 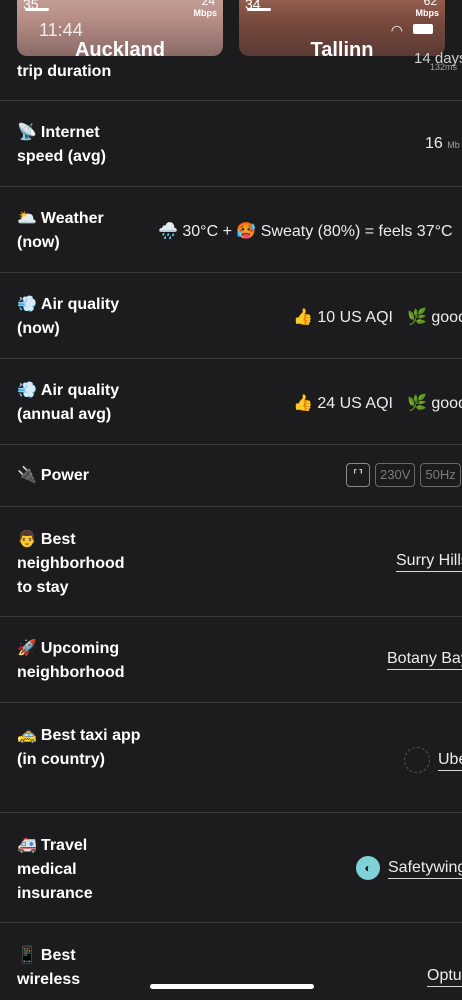 What do you see at coordinates (430, 4) in the screenshot?
I see `card-speed: 62` at bounding box center [430, 4].